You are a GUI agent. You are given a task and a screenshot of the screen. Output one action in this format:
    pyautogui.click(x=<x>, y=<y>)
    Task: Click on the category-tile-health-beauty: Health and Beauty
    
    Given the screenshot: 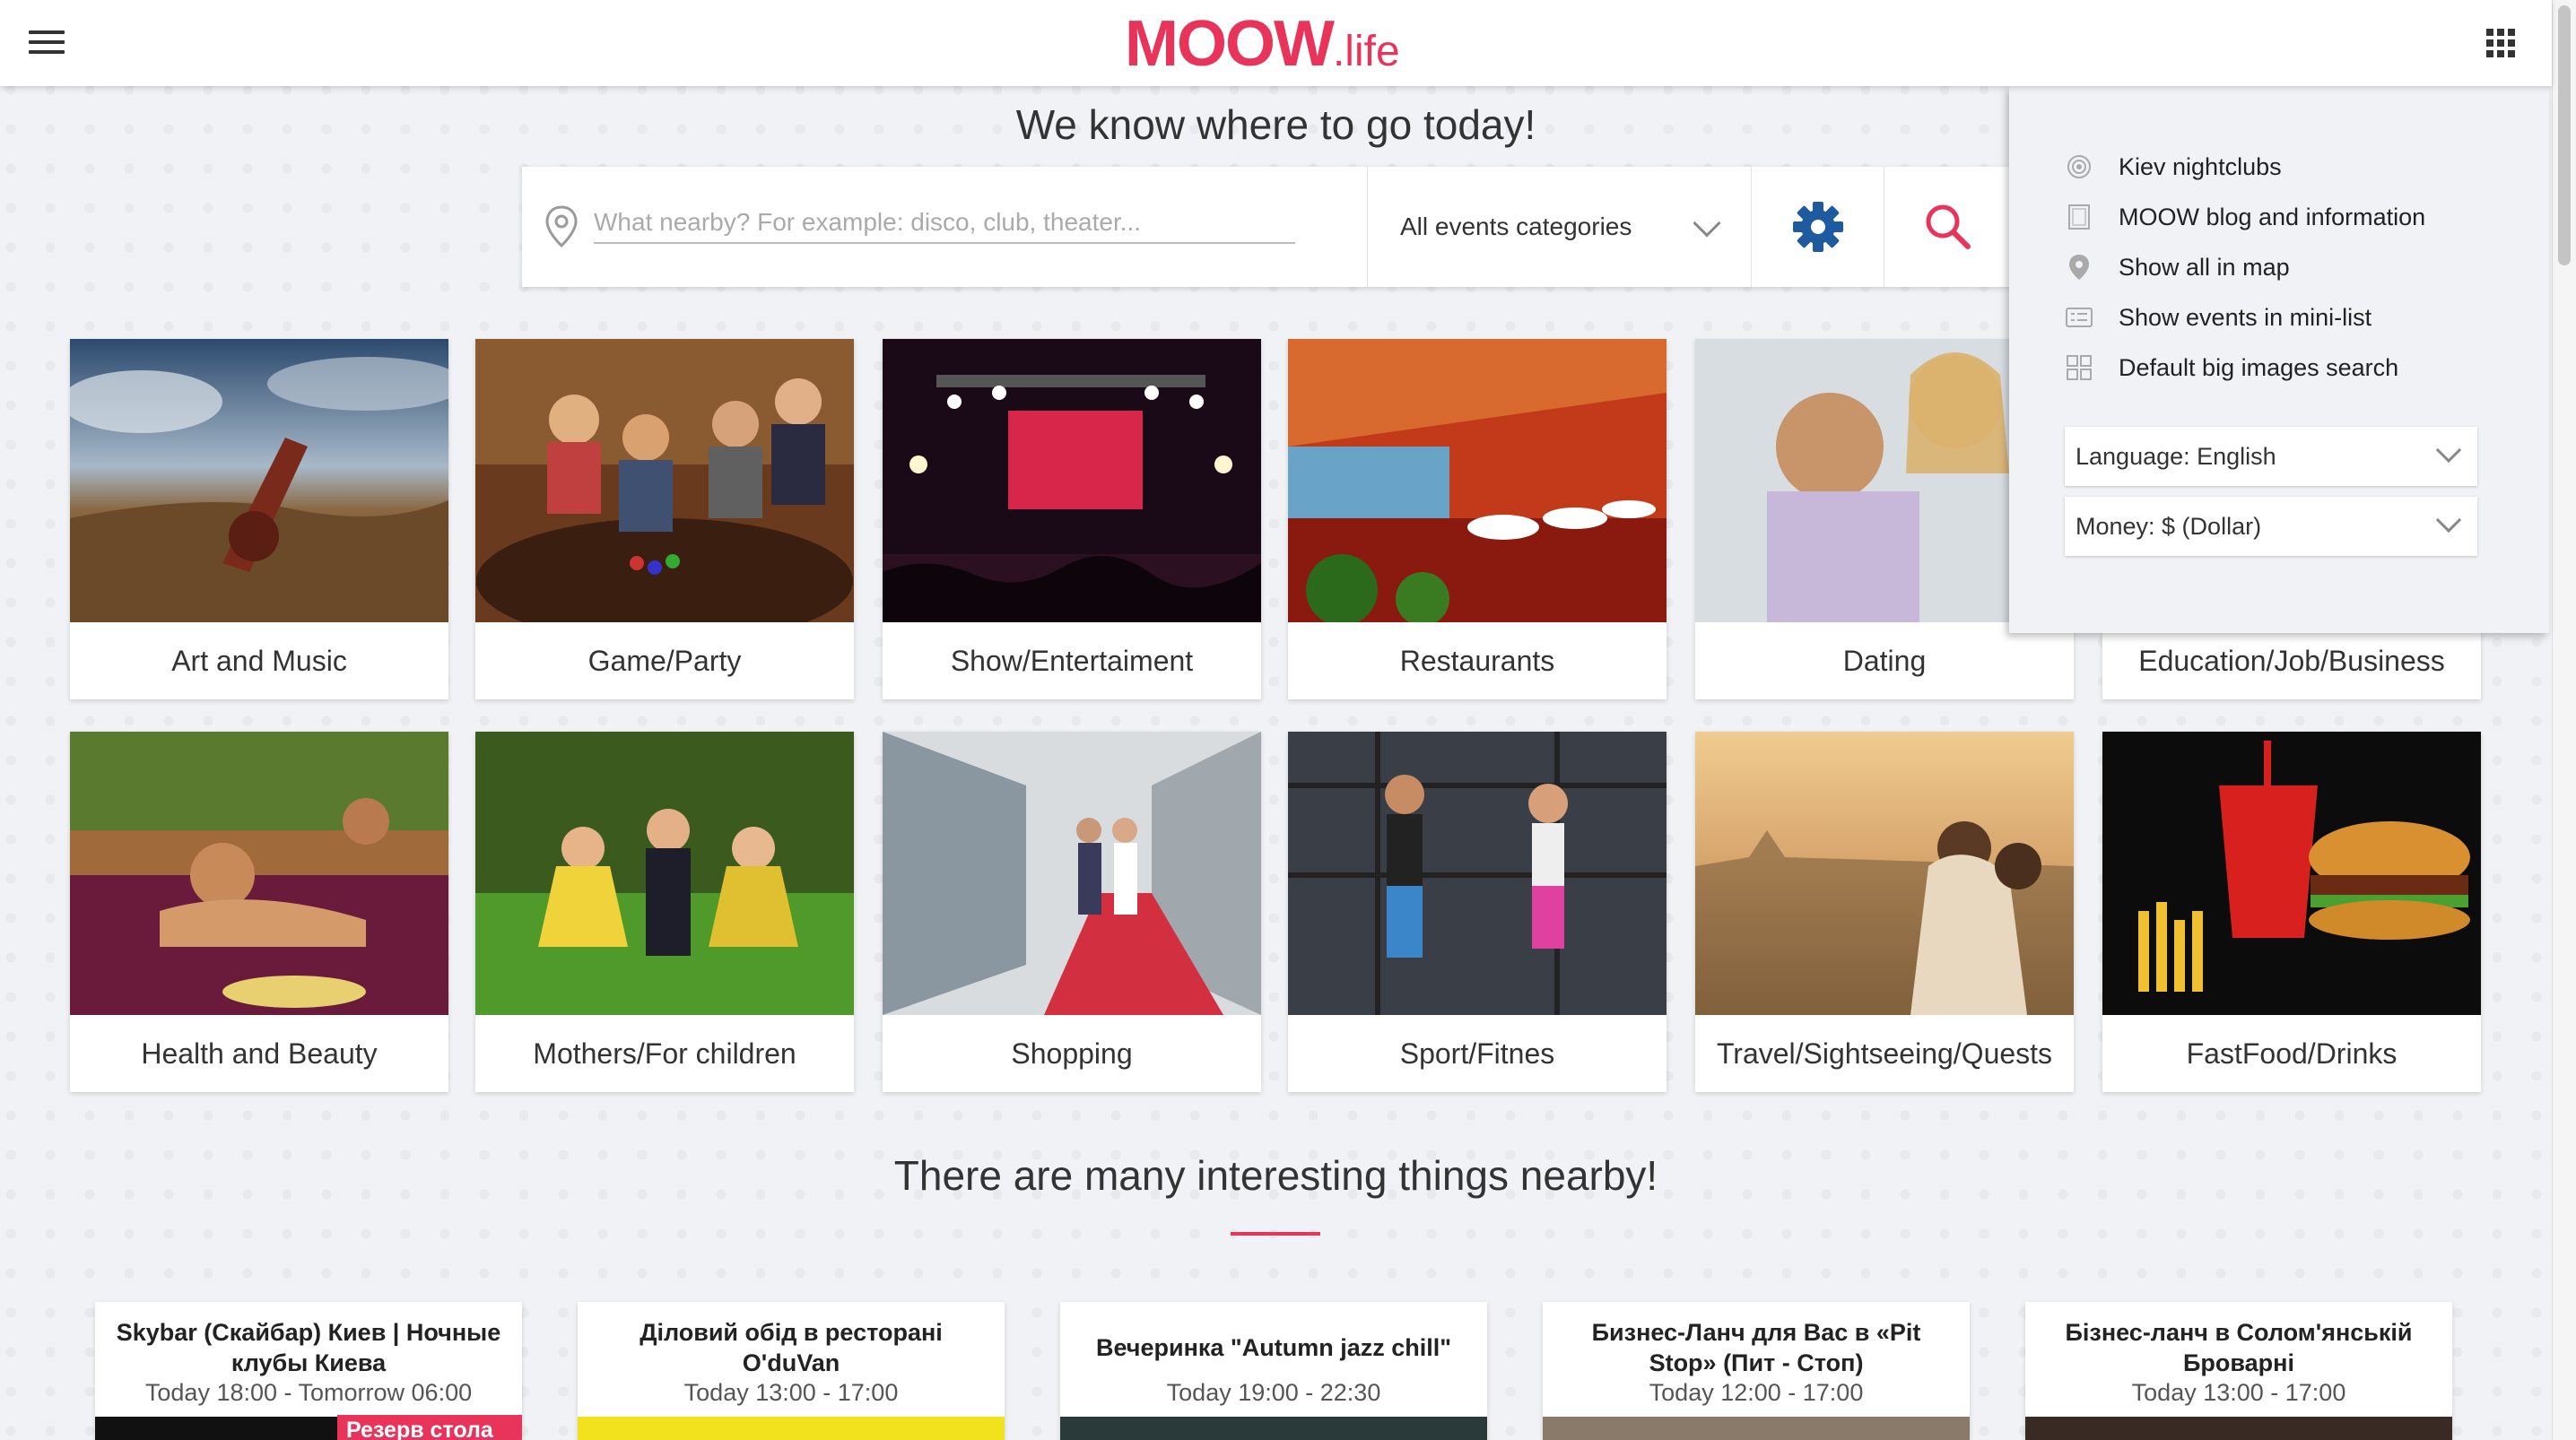 What is the action you would take?
    pyautogui.click(x=259, y=912)
    